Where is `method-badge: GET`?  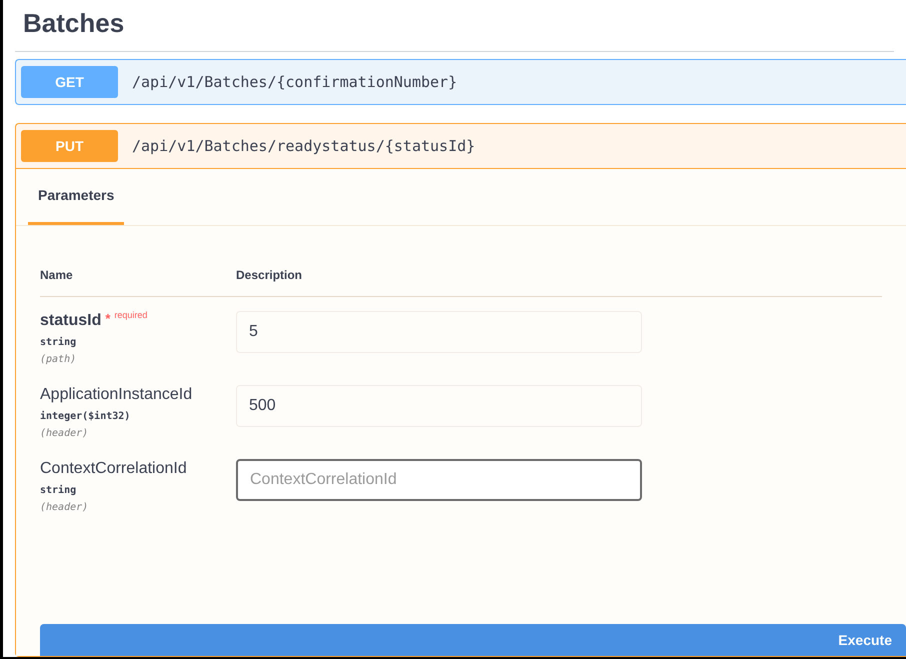
method-badge: GET is located at coordinates (69, 82).